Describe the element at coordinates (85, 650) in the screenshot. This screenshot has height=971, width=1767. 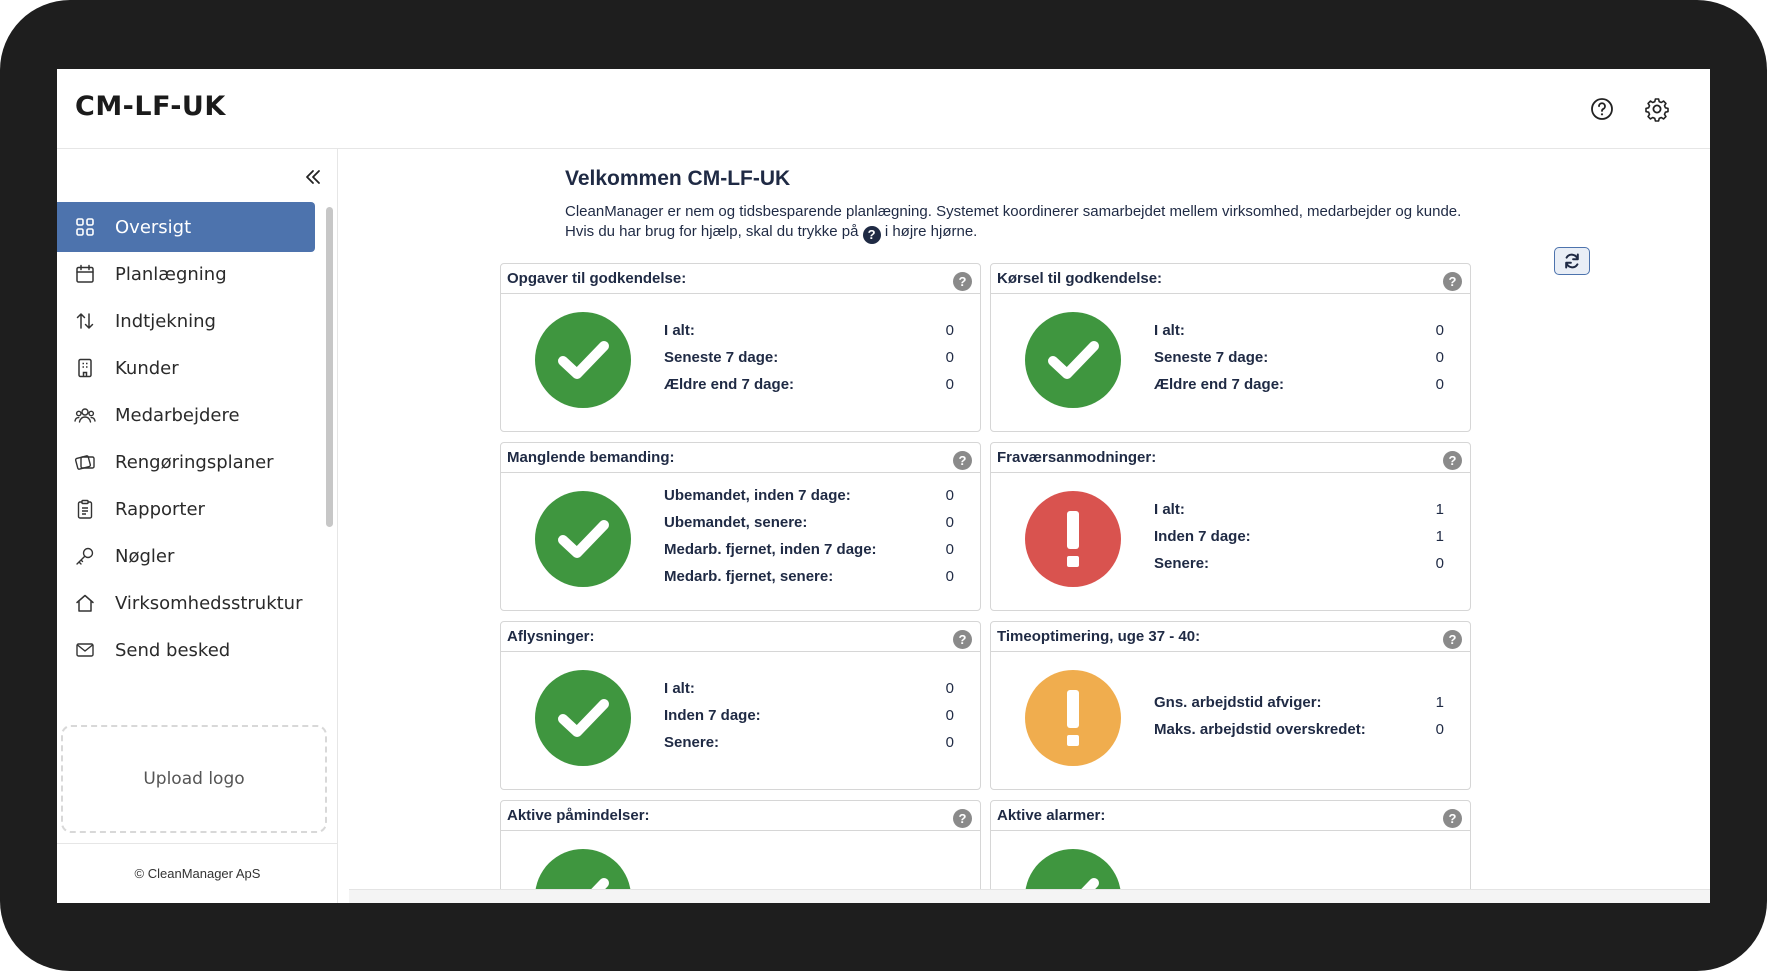
I see `envelope-icon` at that location.